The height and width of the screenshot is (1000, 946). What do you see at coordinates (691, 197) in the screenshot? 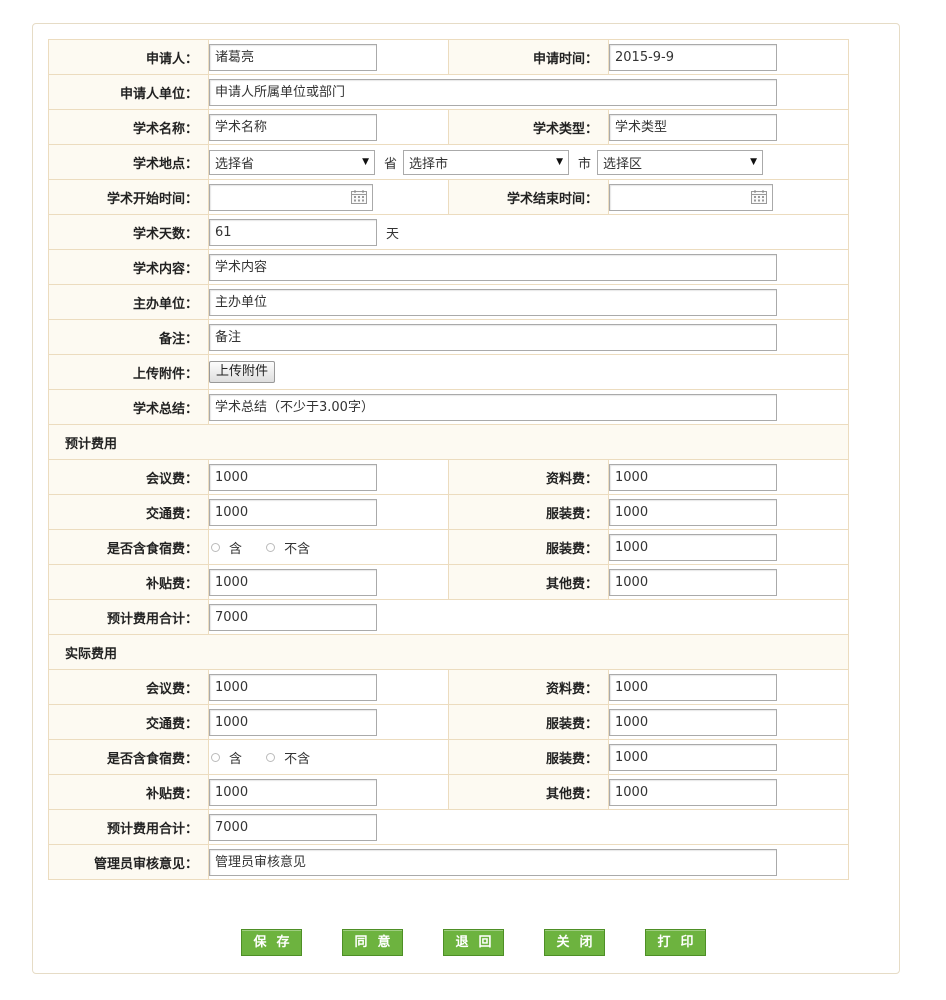
I see `end-time-input` at bounding box center [691, 197].